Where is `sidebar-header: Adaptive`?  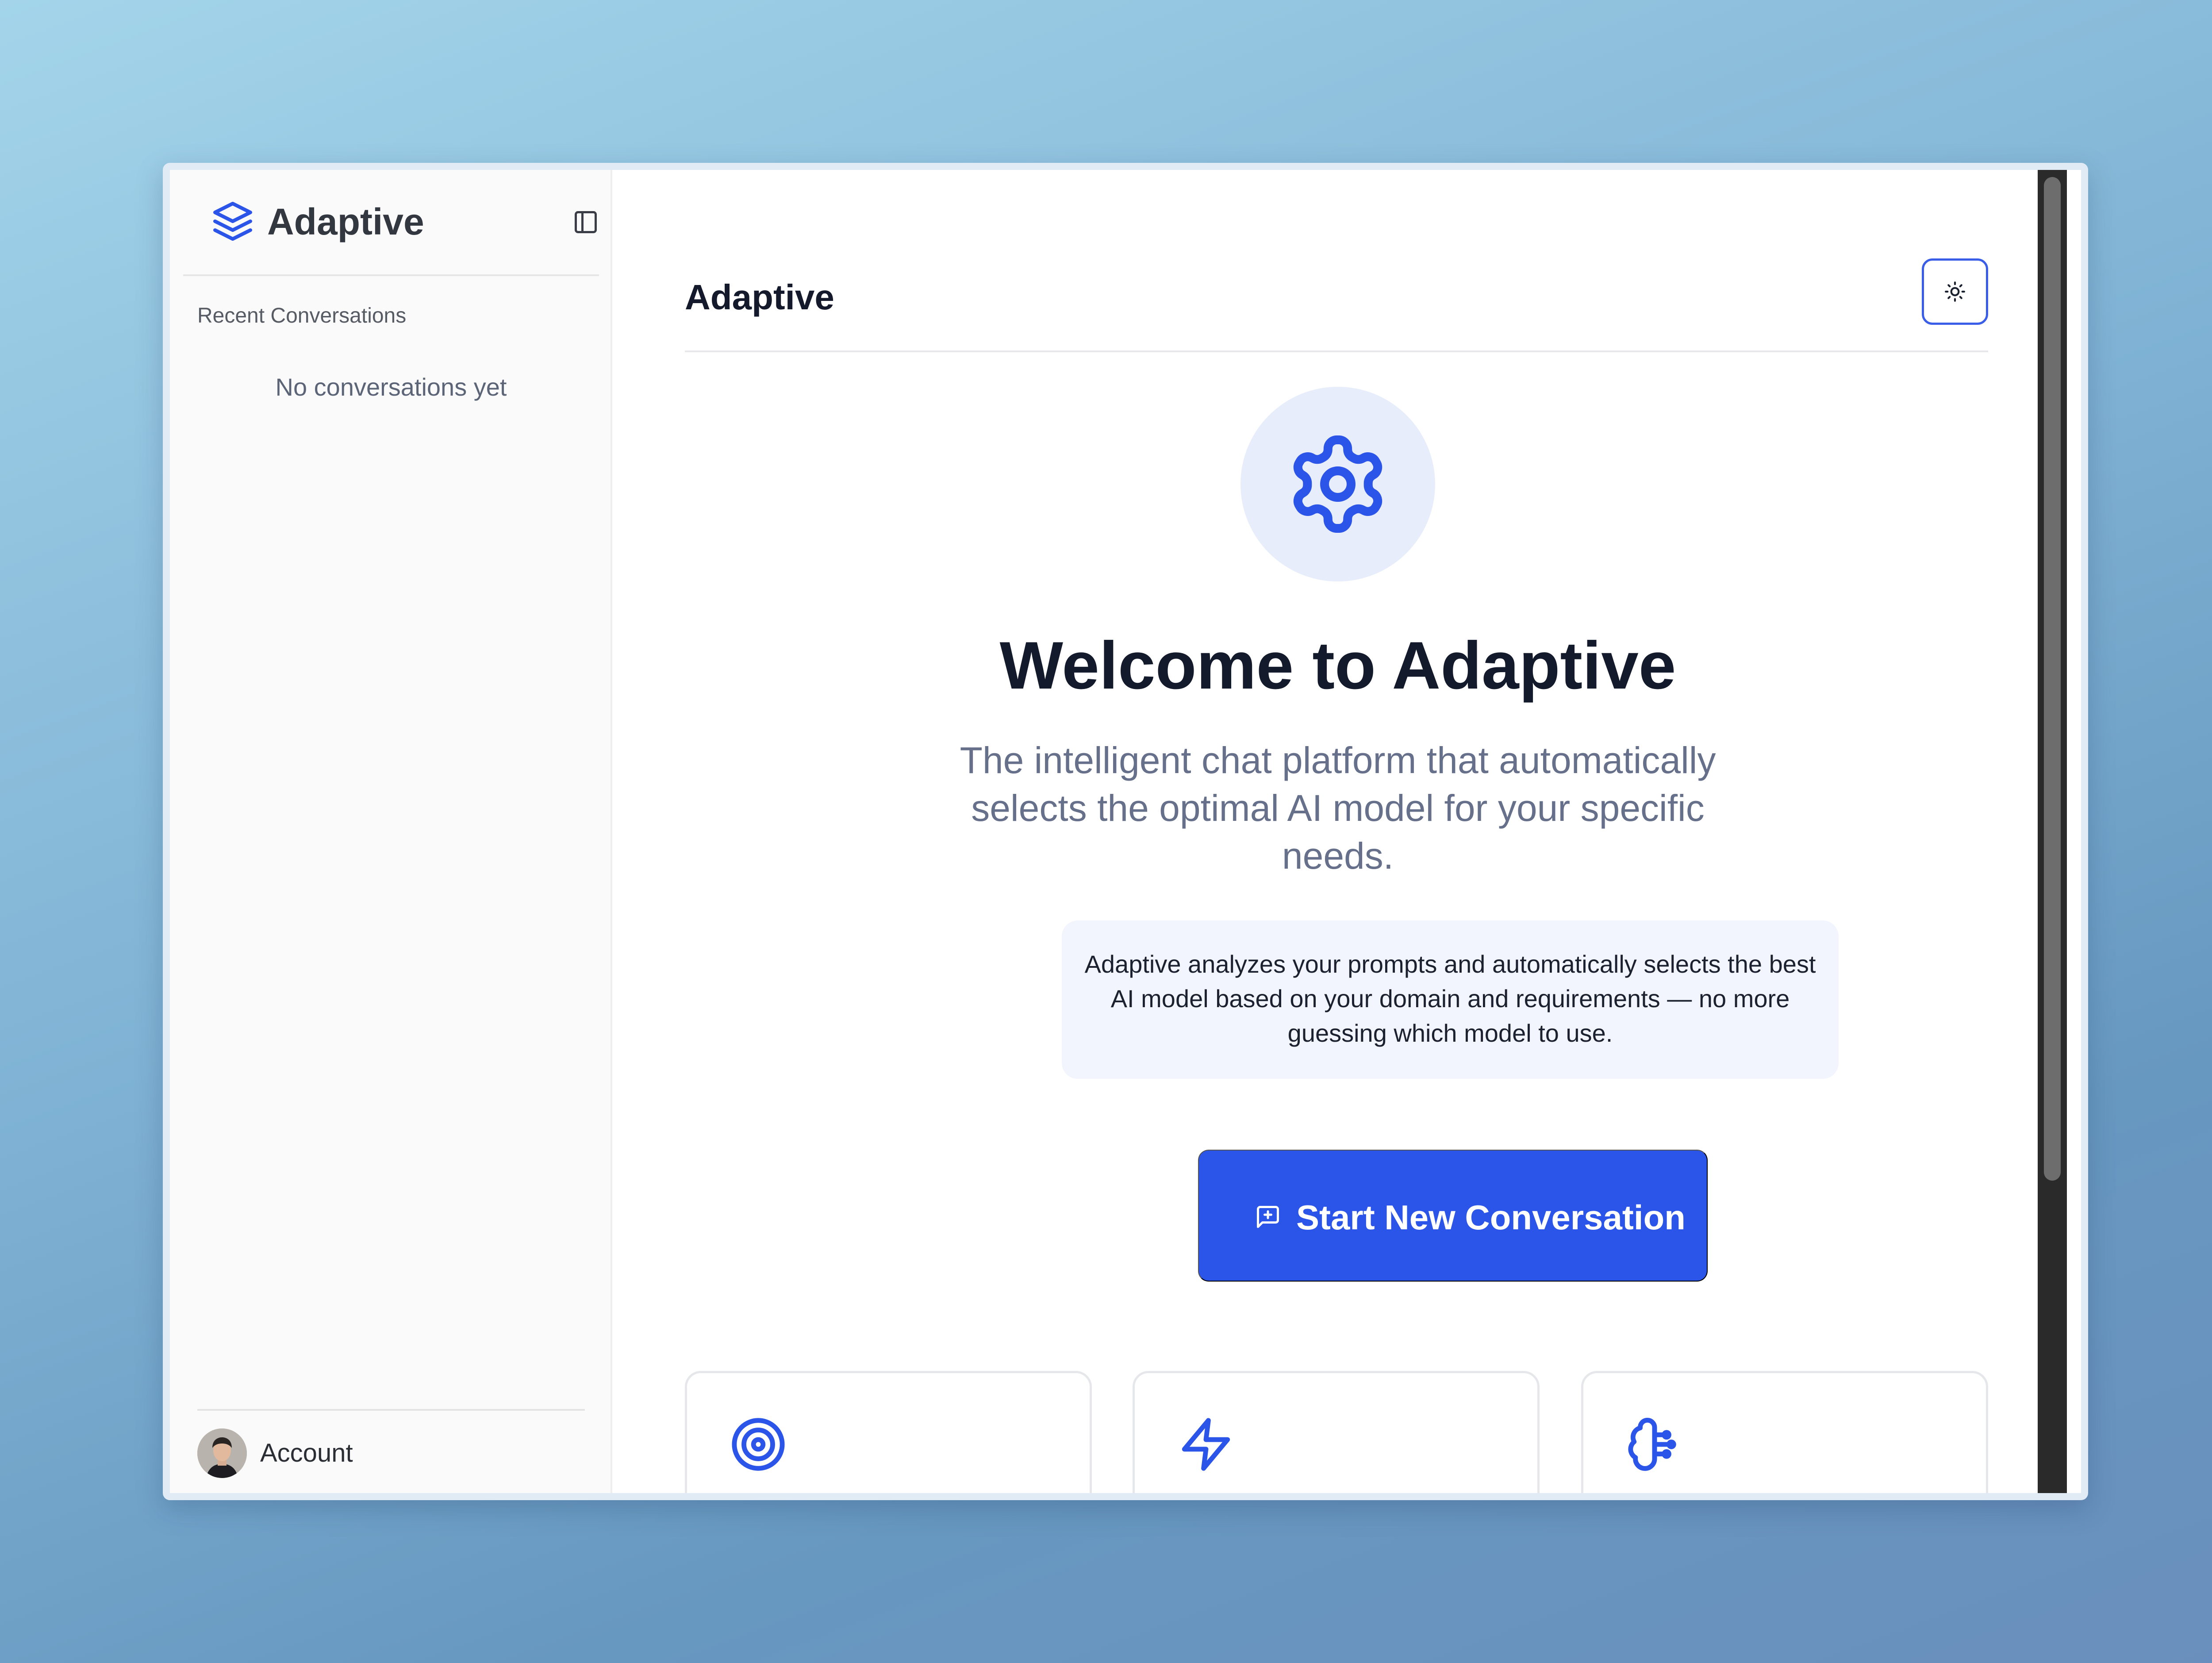 sidebar-header: Adaptive is located at coordinates (391, 223).